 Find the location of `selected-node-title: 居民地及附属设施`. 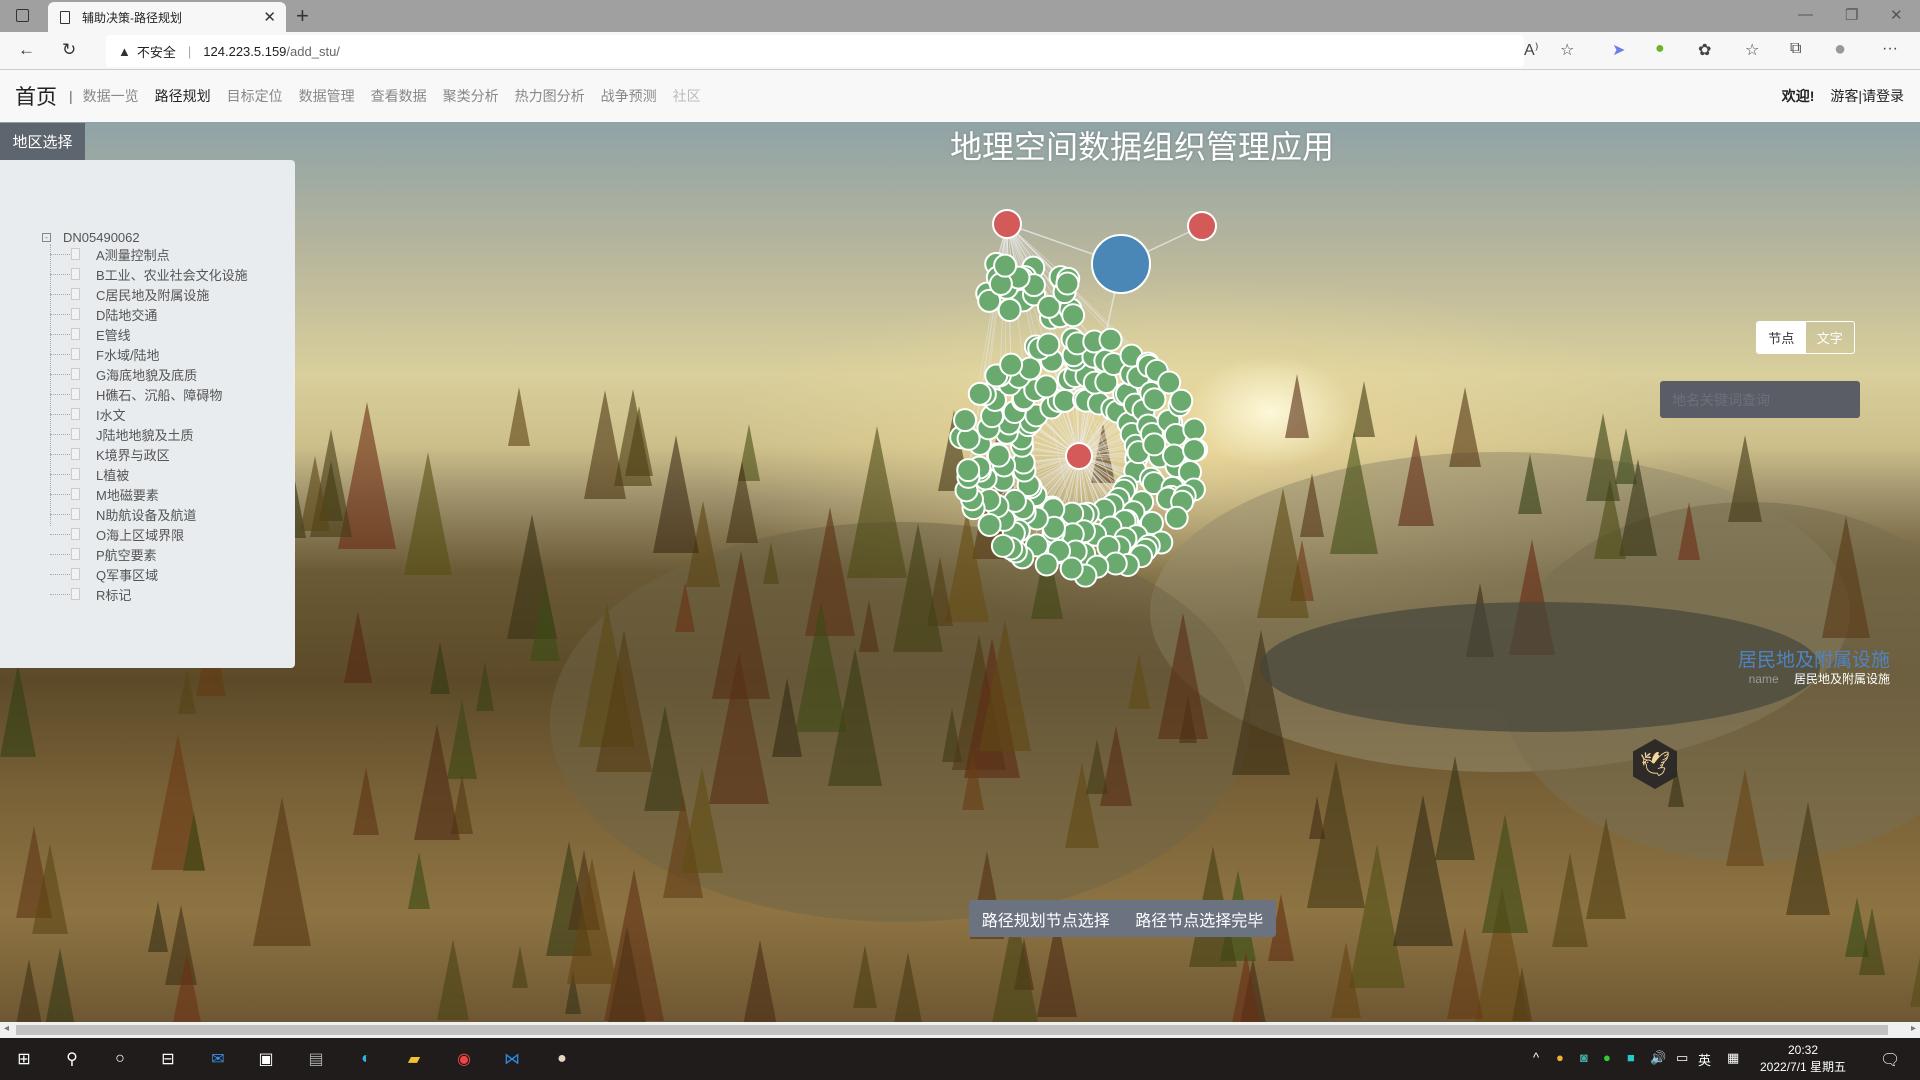

selected-node-title: 居民地及附属设施 is located at coordinates (1813, 660).